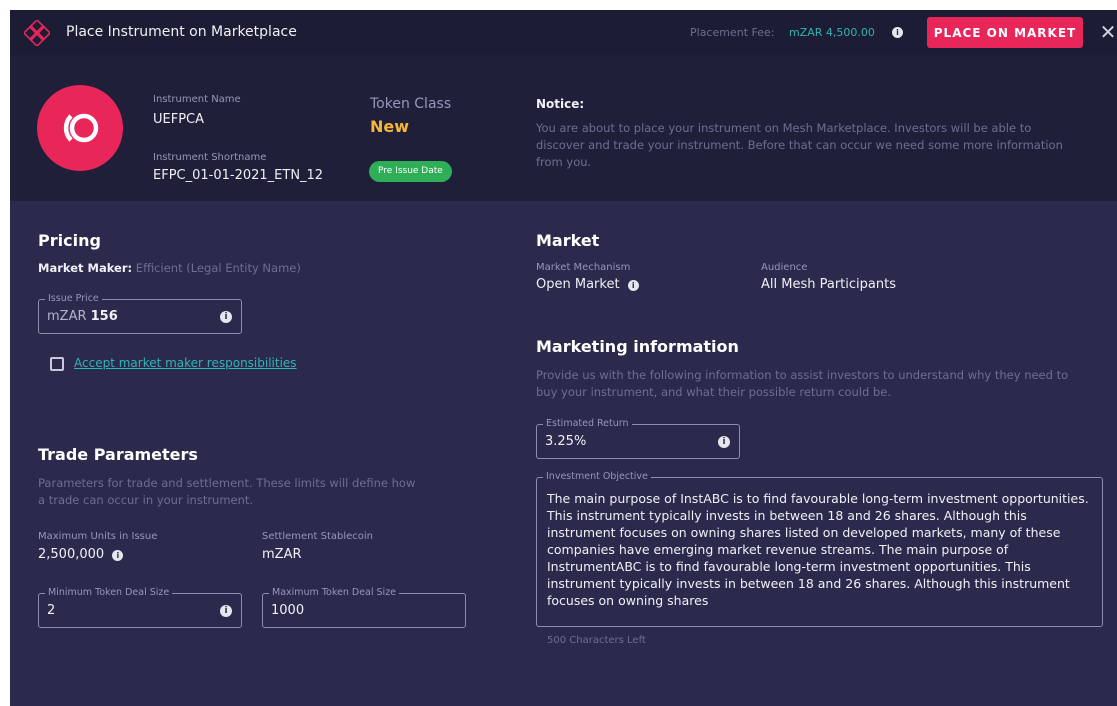 The image size is (1117, 706). I want to click on instrument-shortname: EFPC_01-01-2021_ETN_12, so click(238, 175).